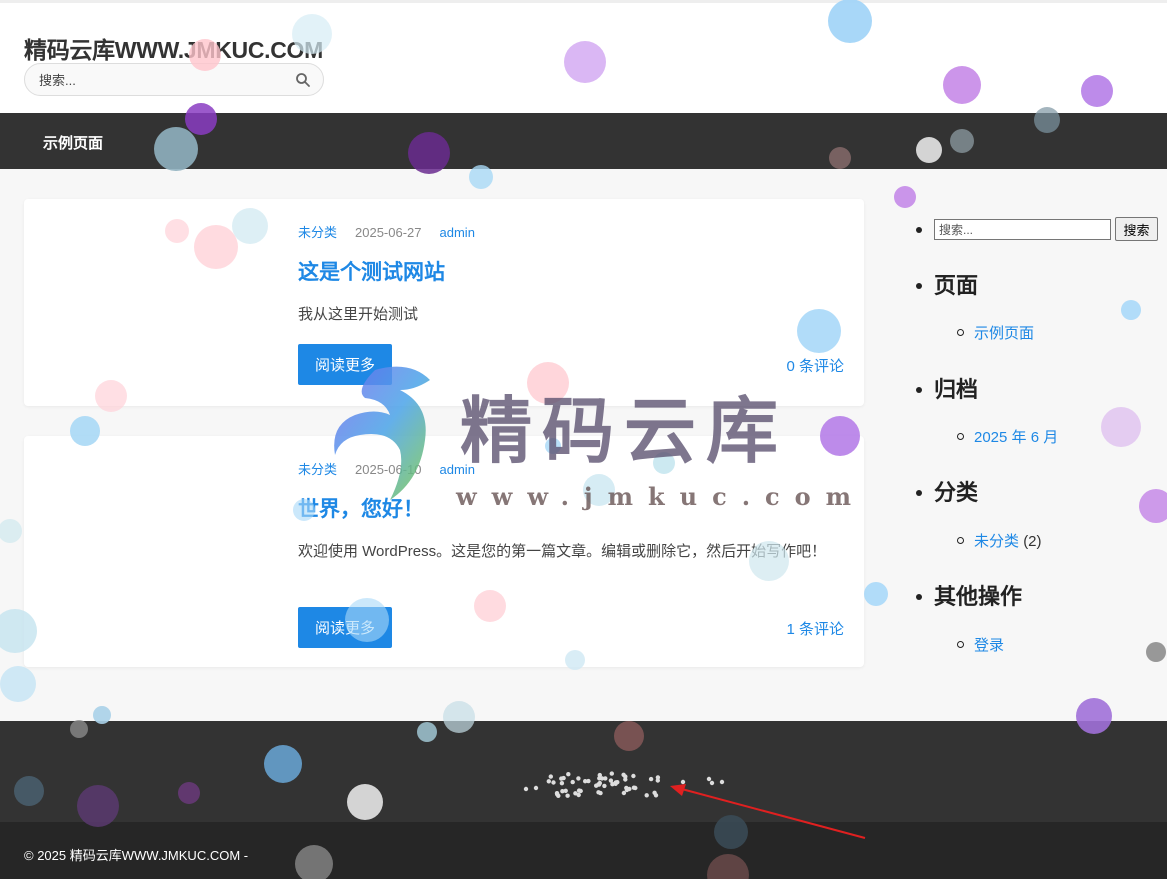 Image resolution: width=1167 pixels, height=879 pixels. I want to click on post-meta: 未分类 2025-06-27 admin, so click(386, 231).